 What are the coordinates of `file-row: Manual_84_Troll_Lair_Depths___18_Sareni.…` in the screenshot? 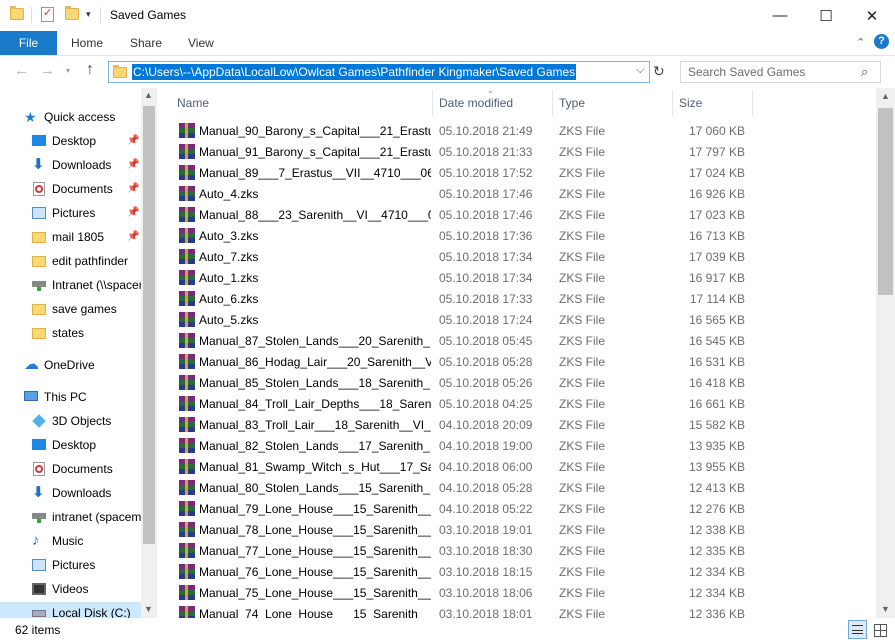 It's located at (517, 403).